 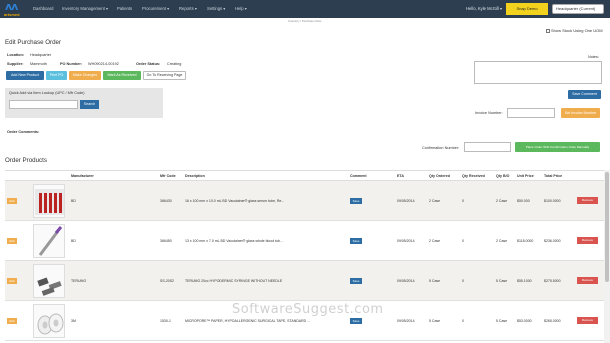 What do you see at coordinates (43, 8) in the screenshot?
I see `nav-dashboard: Dashboard` at bounding box center [43, 8].